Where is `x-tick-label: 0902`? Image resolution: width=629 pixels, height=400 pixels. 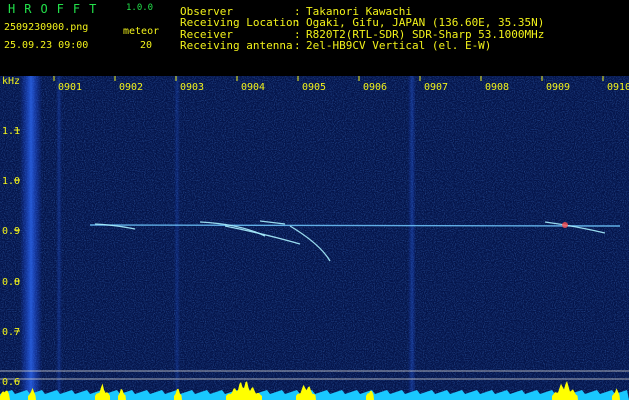 x-tick-label: 0902 is located at coordinates (131, 87).